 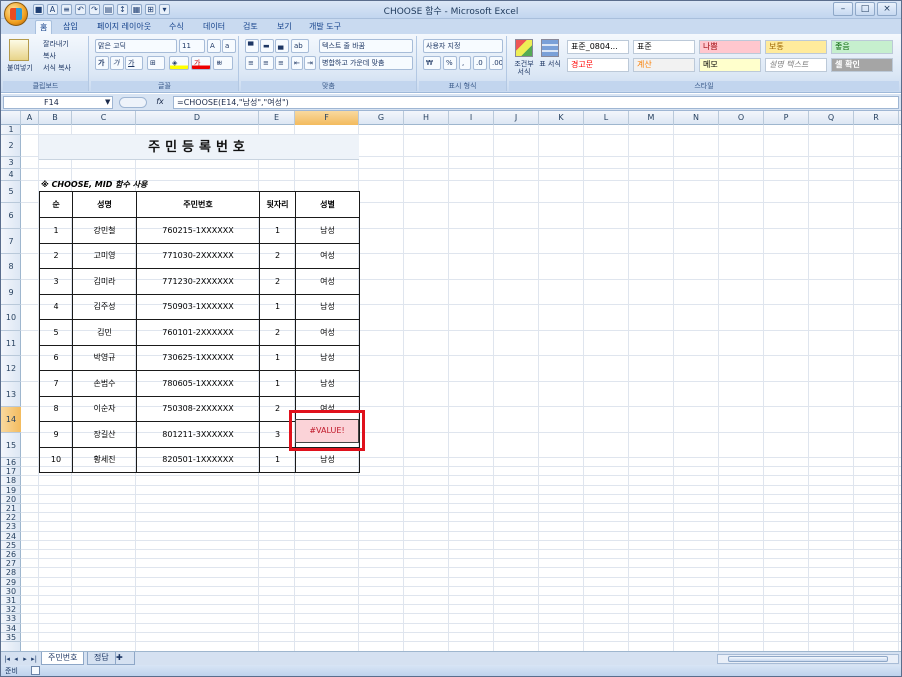 What do you see at coordinates (223, 63) in the screenshot?
I see `phonetic-icon: ㅃ` at bounding box center [223, 63].